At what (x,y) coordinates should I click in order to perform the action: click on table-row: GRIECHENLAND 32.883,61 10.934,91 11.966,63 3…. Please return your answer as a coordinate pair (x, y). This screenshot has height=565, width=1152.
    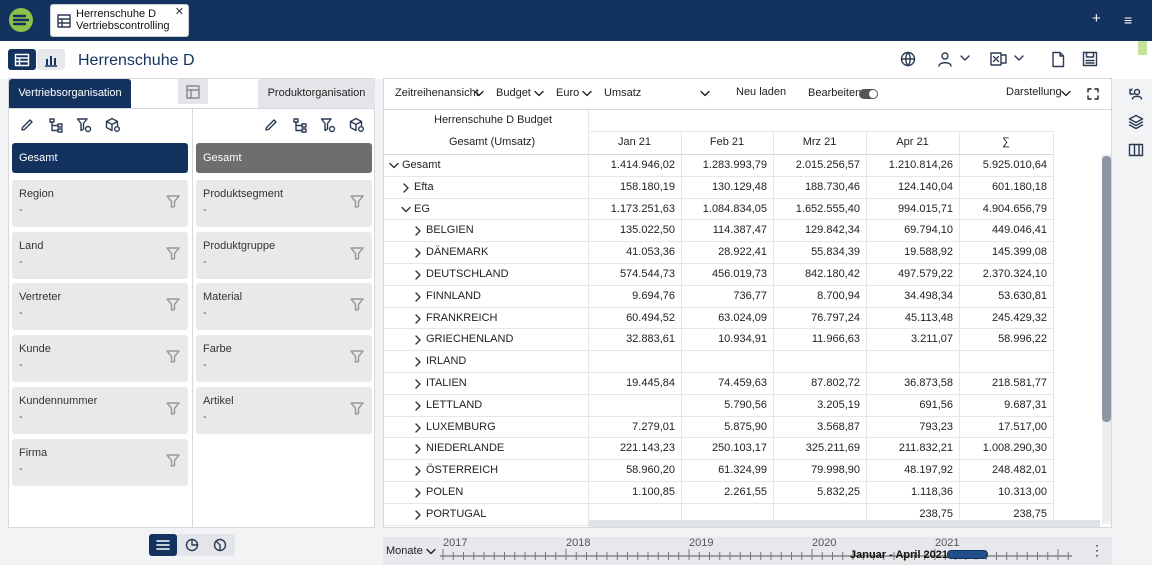
    Looking at the image, I should click on (718, 340).